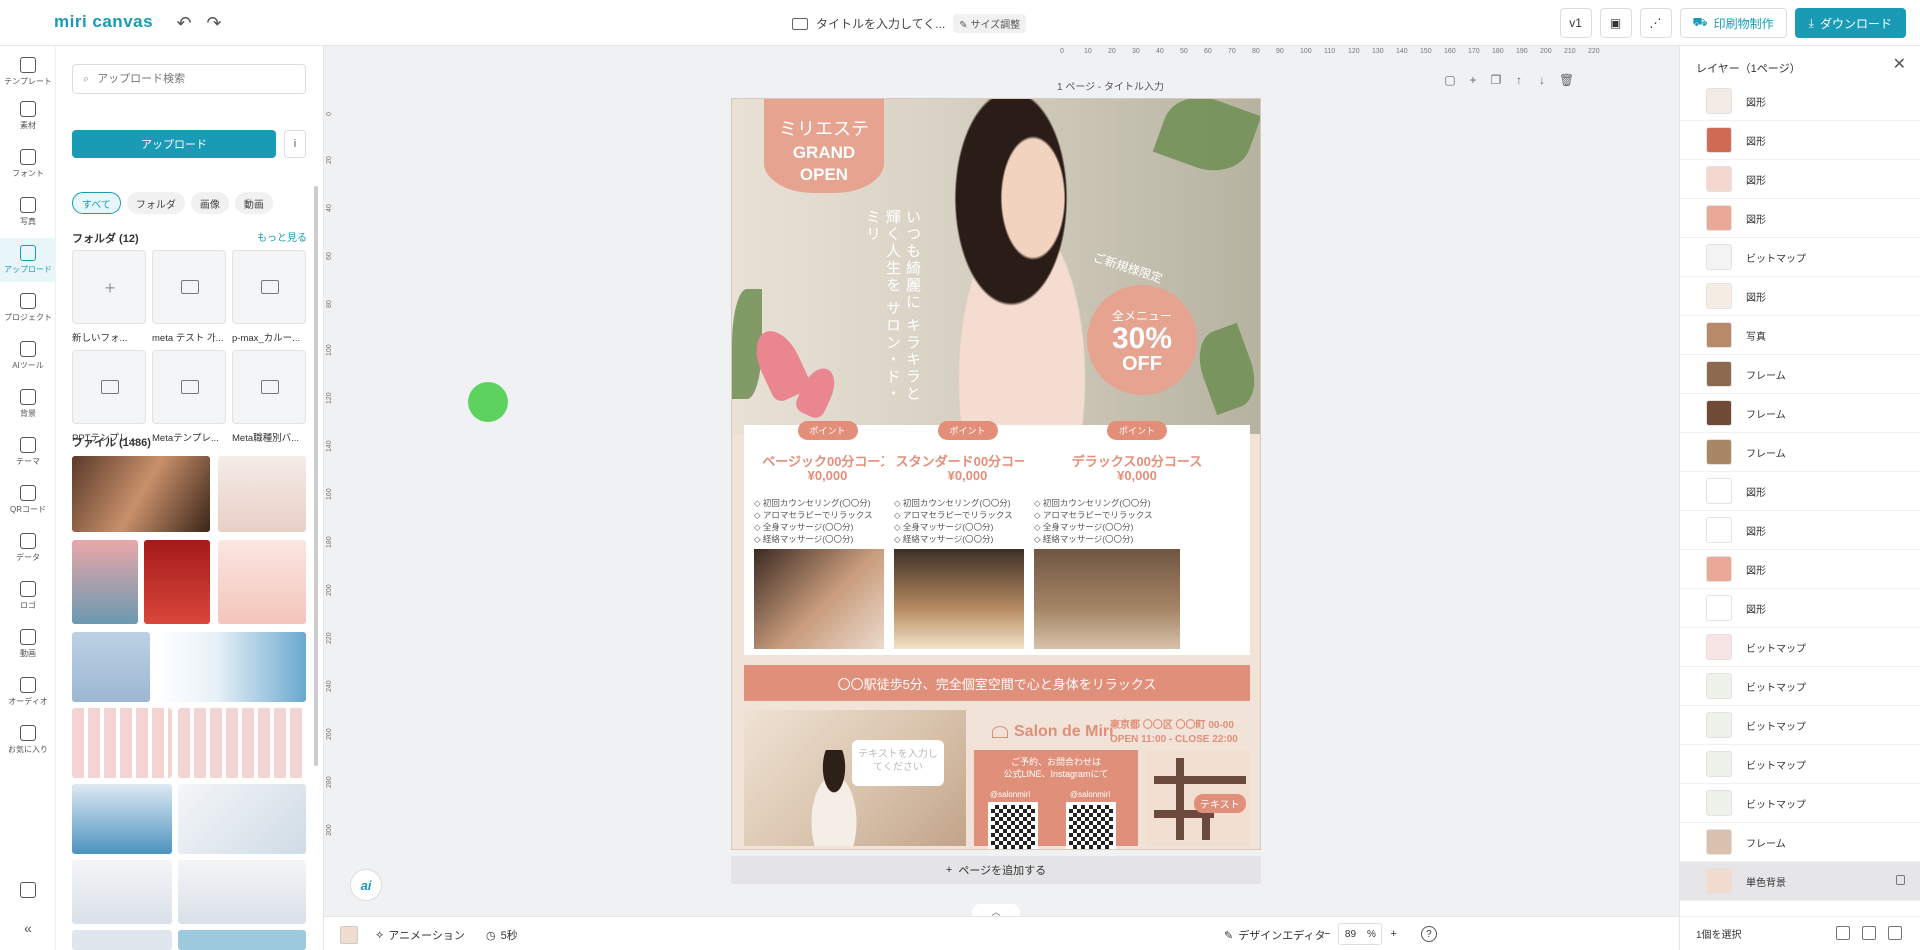 The image size is (1920, 950). I want to click on collapse-panel-icon: «, so click(28, 928).